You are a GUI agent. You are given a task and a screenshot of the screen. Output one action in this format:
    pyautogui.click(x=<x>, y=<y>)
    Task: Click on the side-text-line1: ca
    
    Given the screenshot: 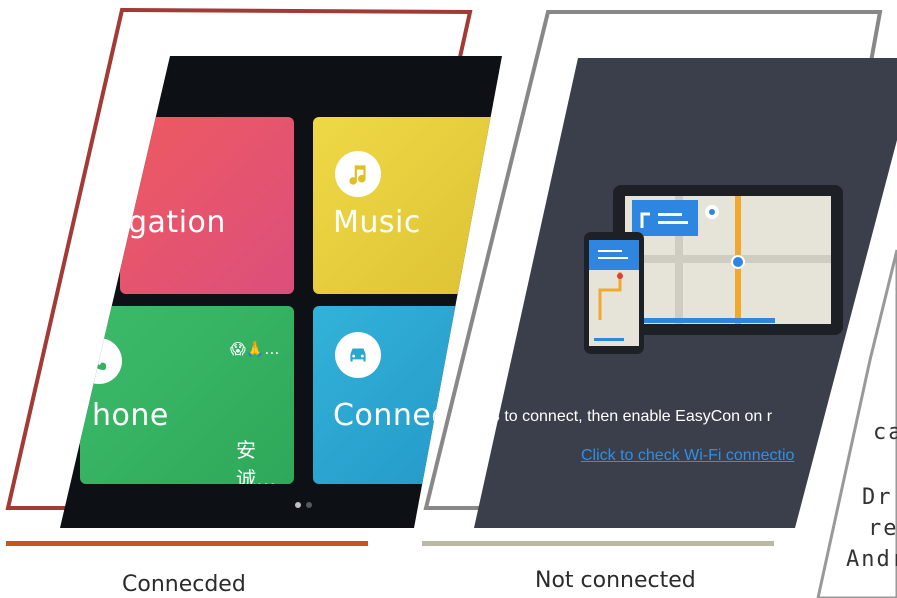 What is the action you would take?
    pyautogui.click(x=885, y=432)
    